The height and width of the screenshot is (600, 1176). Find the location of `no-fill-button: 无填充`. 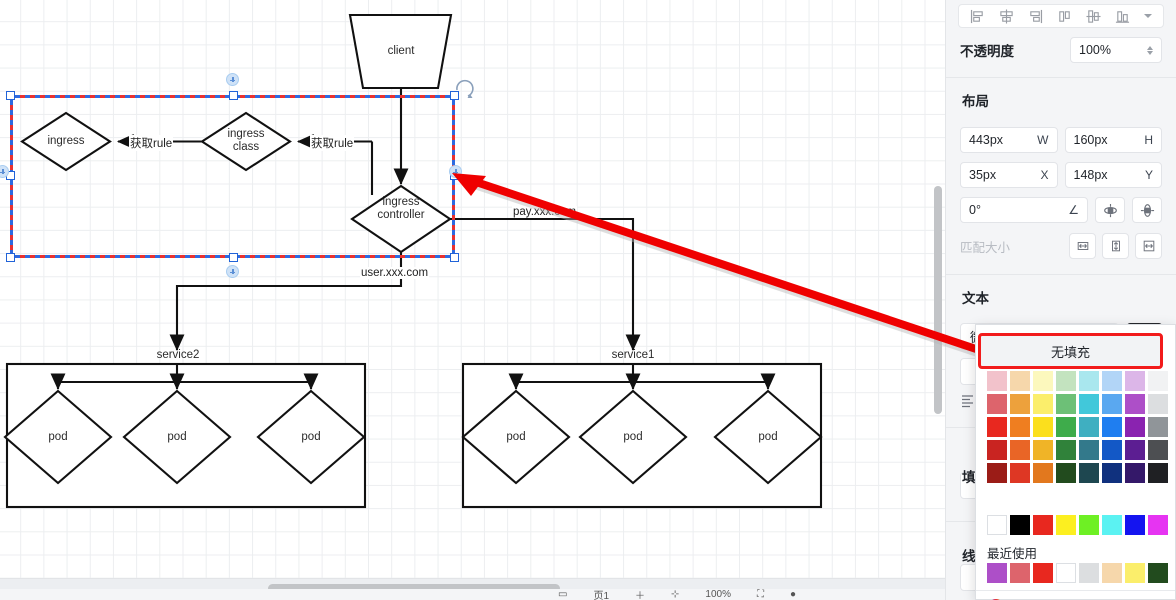

no-fill-button: 无填充 is located at coordinates (1070, 351).